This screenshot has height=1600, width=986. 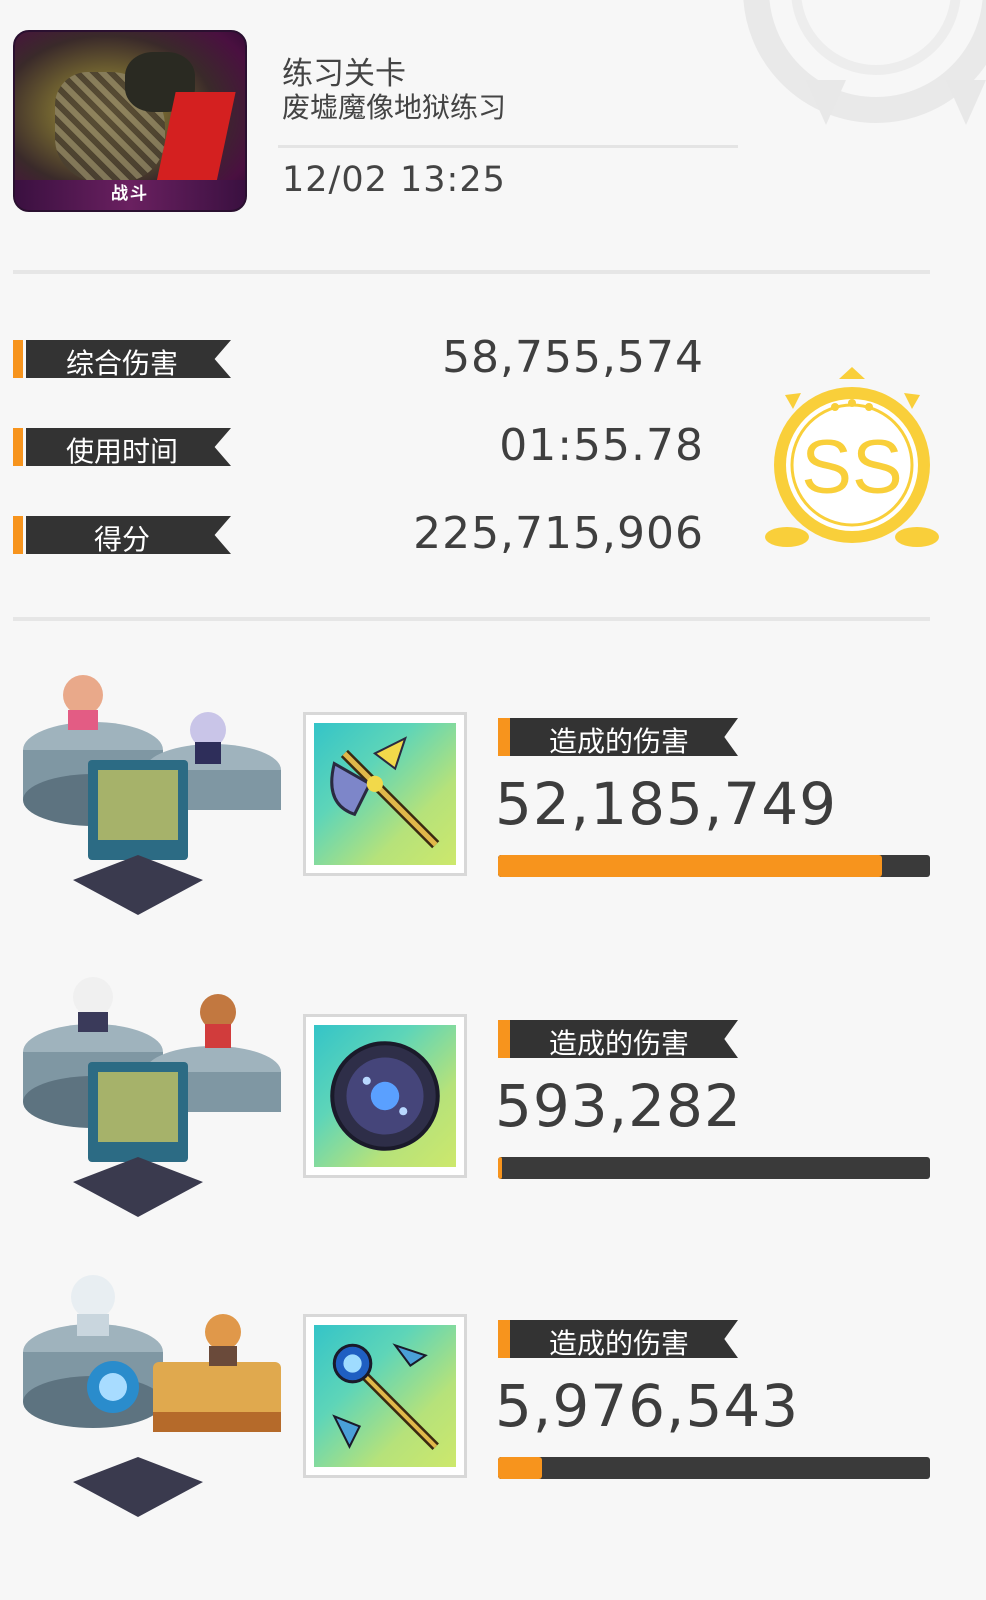 What do you see at coordinates (394, 107) in the screenshot?
I see `stage-subtitle: 废墟魔像地狱练习` at bounding box center [394, 107].